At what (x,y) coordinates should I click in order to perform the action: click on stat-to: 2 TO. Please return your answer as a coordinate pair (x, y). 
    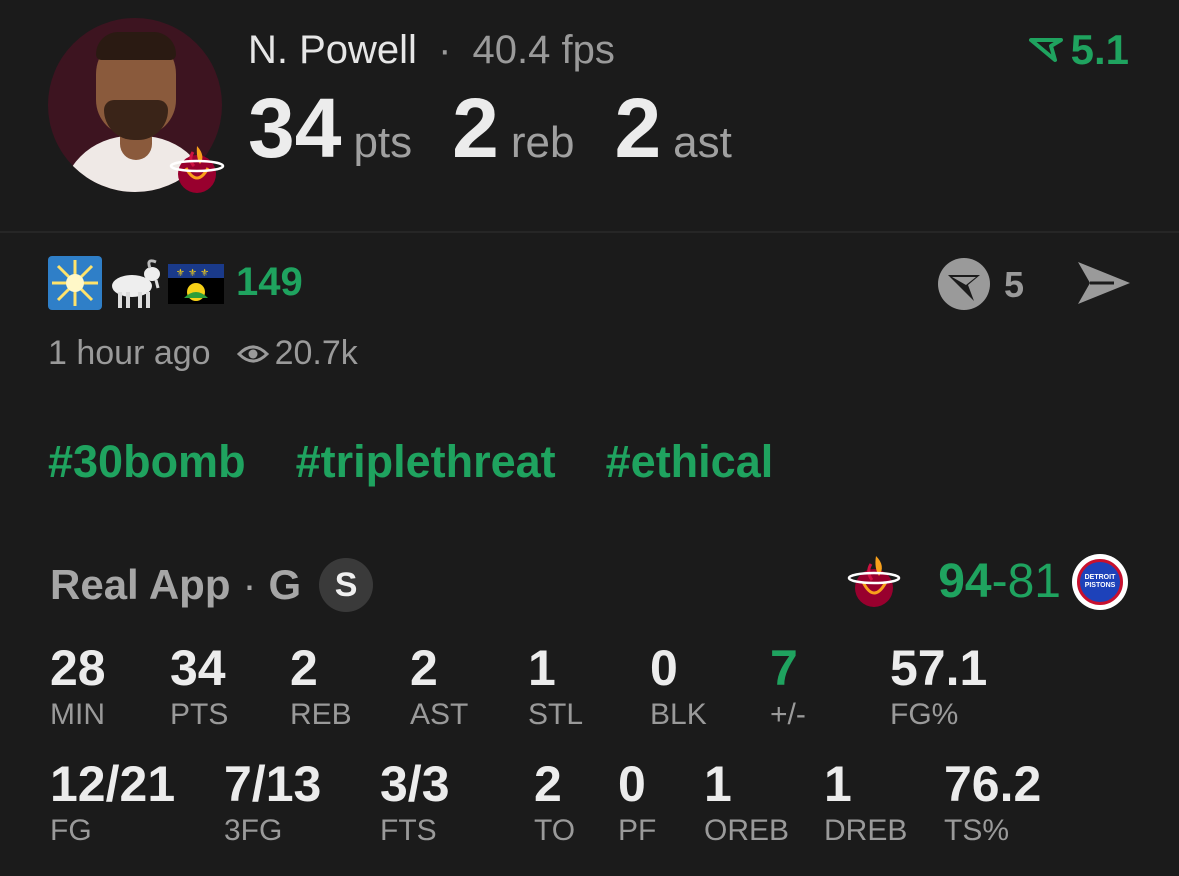
    Looking at the image, I should click on (554, 802).